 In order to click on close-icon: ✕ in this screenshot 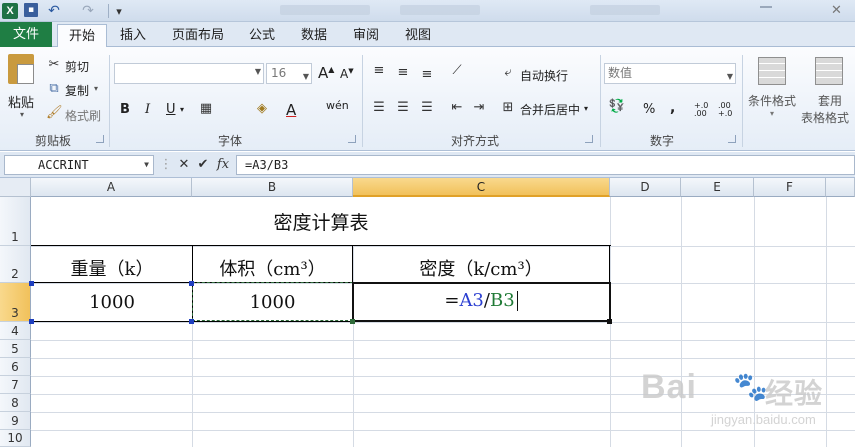, I will do `click(836, 11)`.